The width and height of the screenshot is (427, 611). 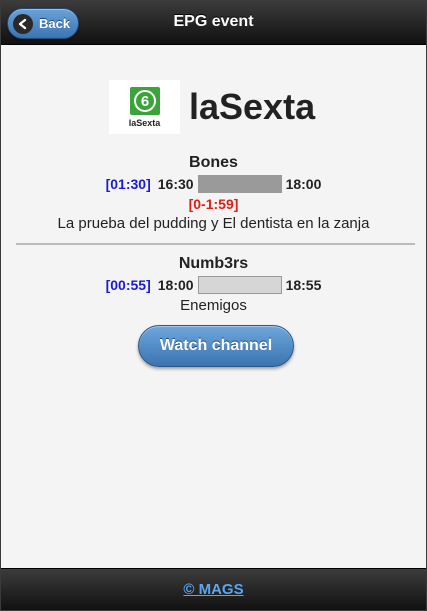 I want to click on program-title: Bones, so click(x=213, y=162).